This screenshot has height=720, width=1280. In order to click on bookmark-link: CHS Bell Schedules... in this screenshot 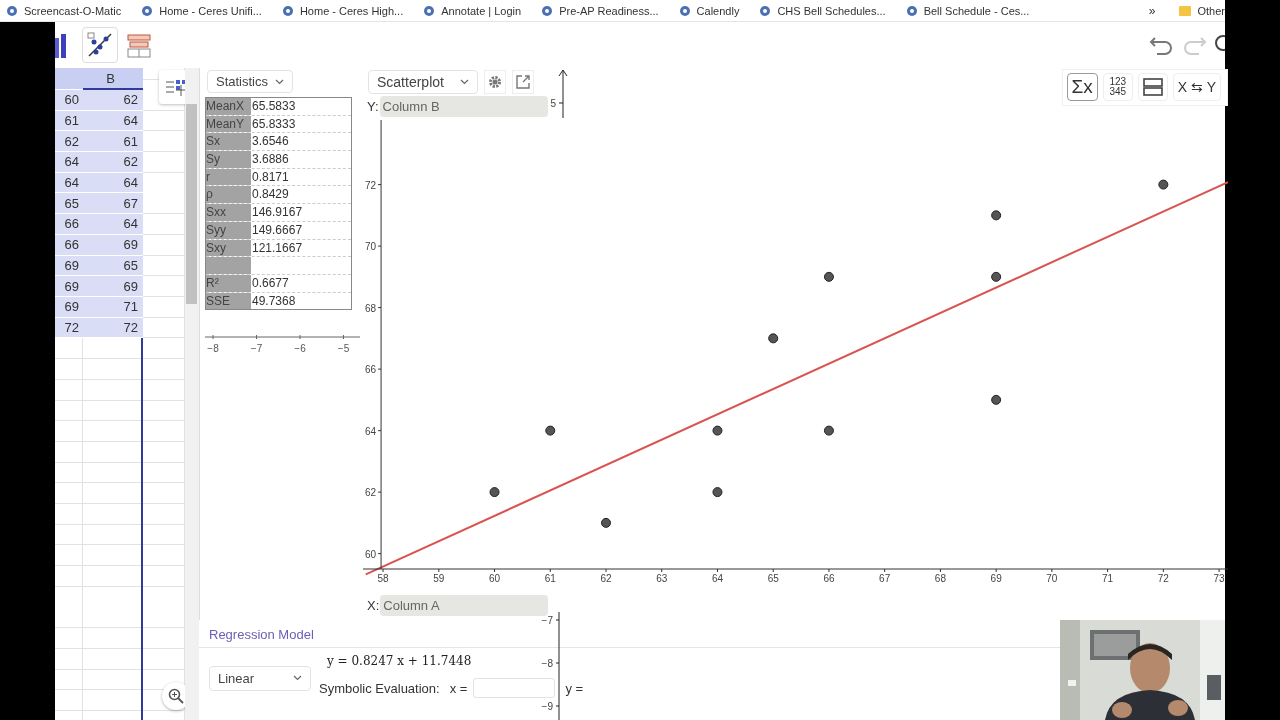, I will do `click(823, 10)`.